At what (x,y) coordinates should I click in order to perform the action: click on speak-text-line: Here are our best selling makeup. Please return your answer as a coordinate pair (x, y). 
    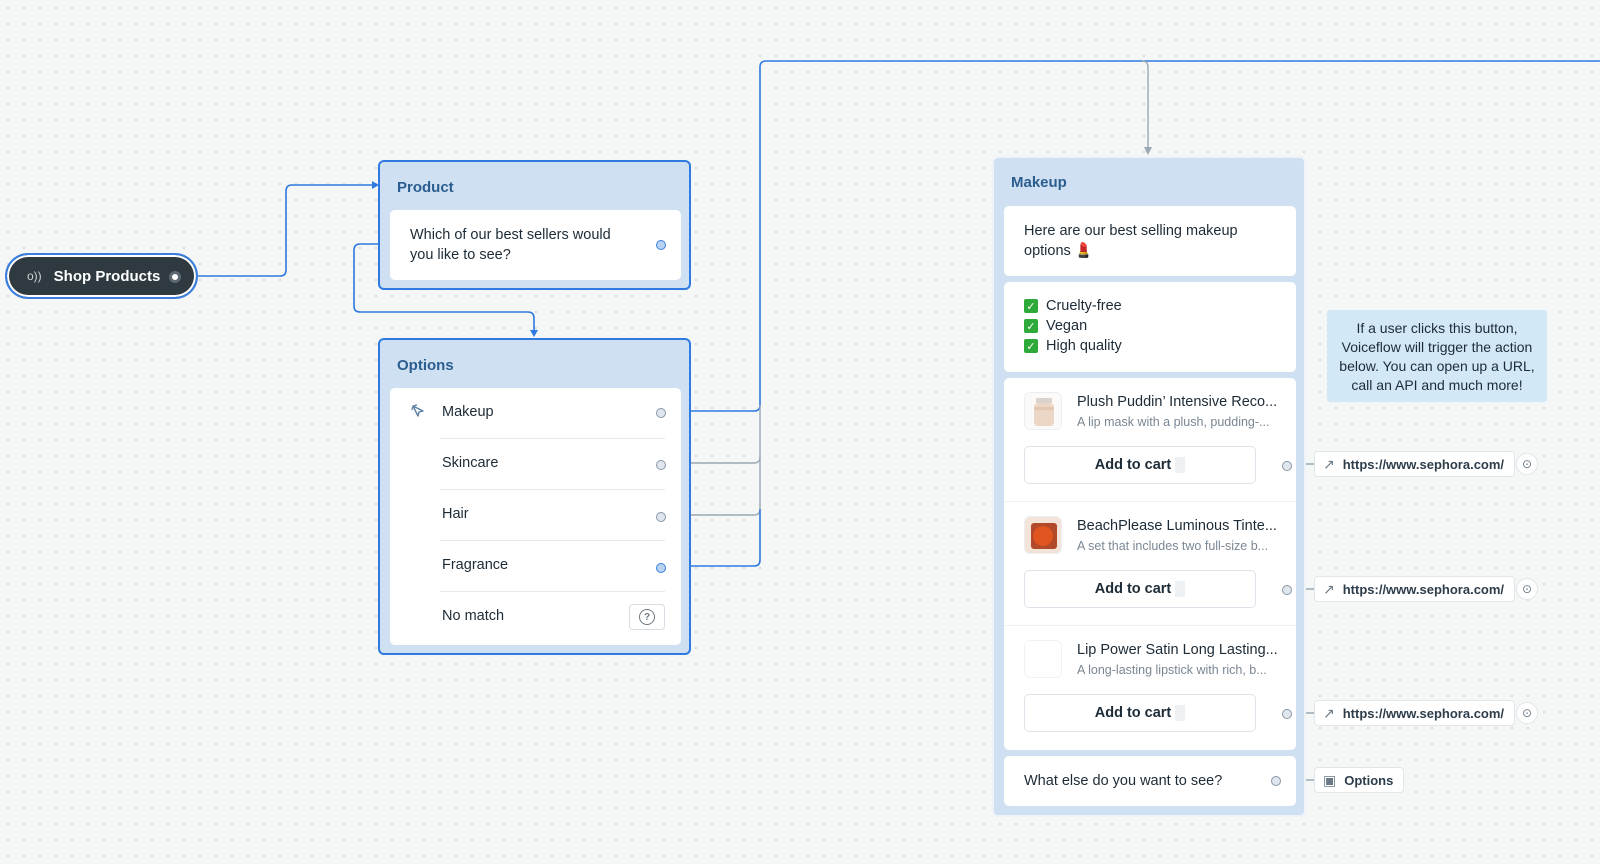
    Looking at the image, I should click on (1131, 231).